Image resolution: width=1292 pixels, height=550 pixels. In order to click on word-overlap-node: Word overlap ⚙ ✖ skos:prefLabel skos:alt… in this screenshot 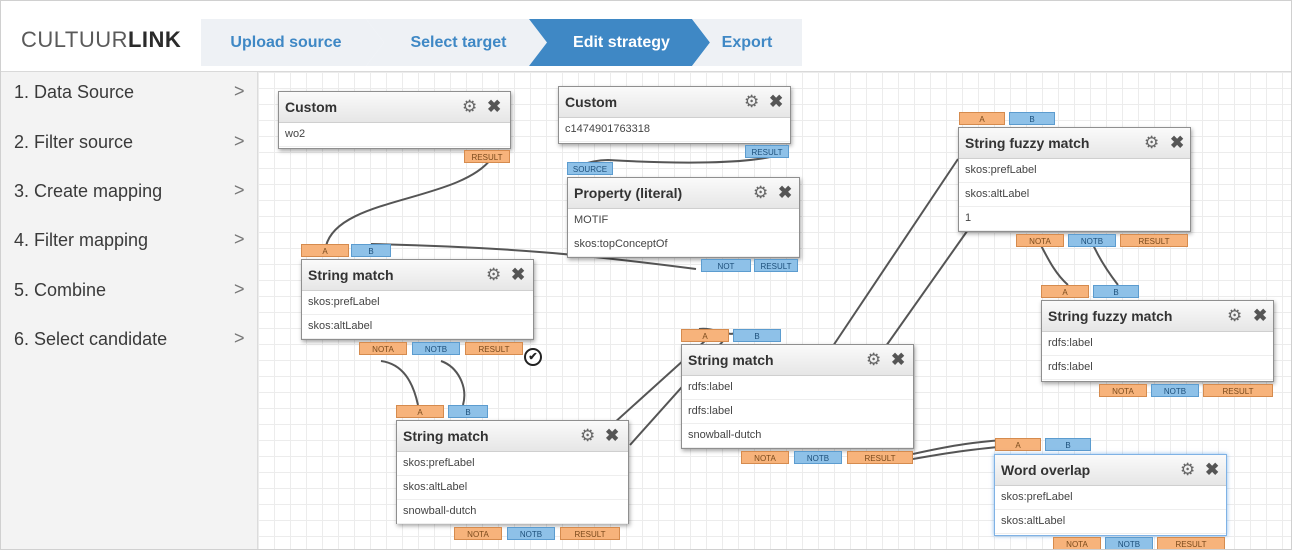, I will do `click(1110, 495)`.